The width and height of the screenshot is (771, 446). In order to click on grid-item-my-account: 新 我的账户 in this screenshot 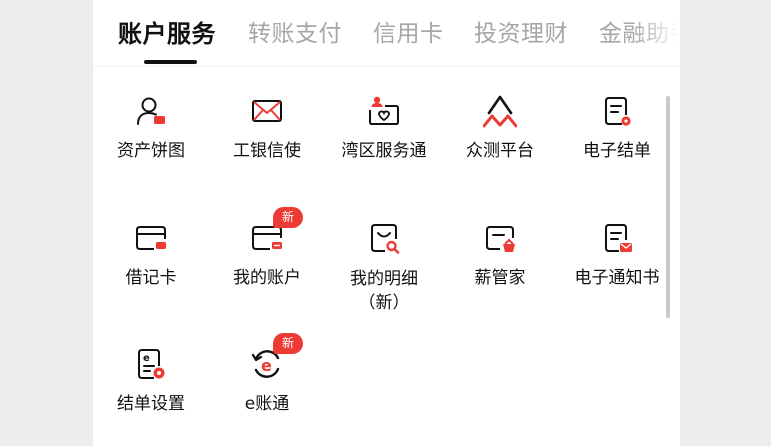, I will do `click(267, 248)`.